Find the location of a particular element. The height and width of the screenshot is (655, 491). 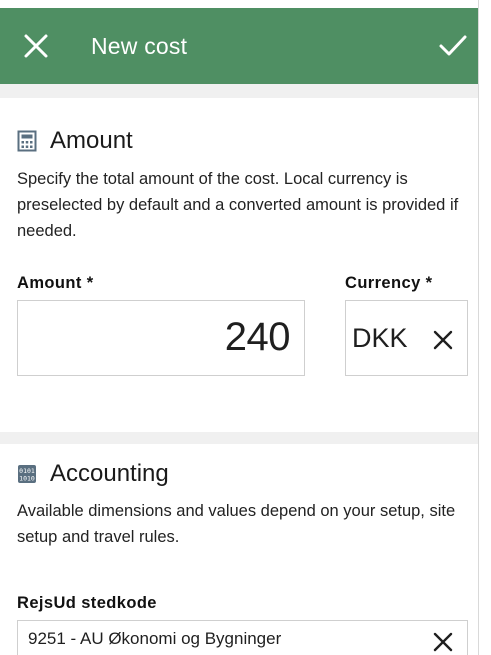

close-button is located at coordinates (36, 46).